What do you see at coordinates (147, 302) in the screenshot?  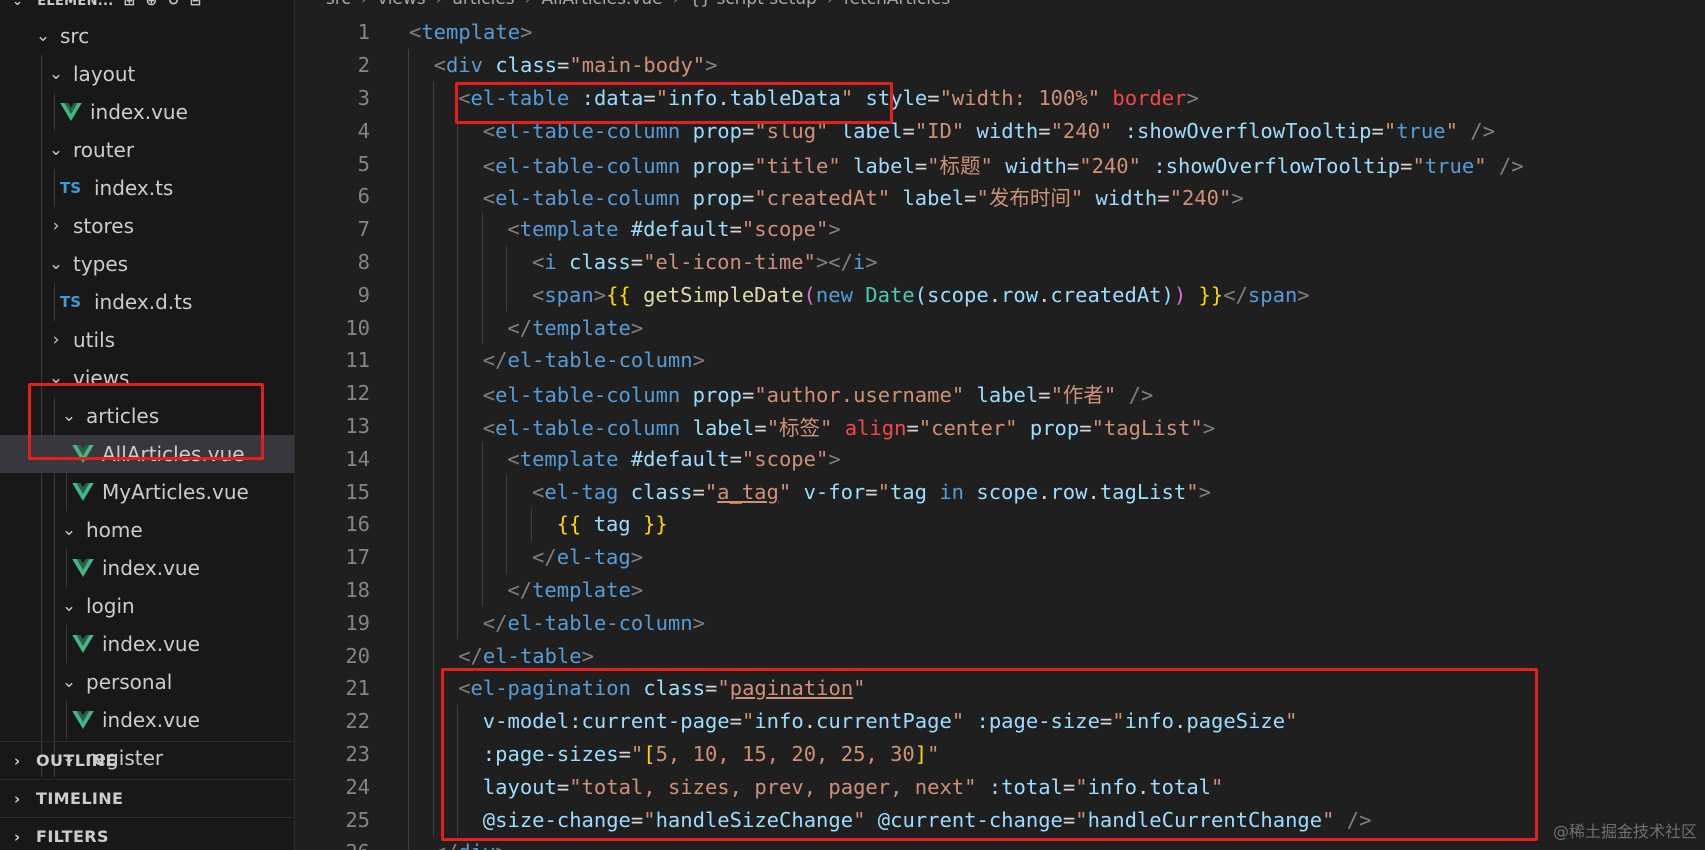 I see `tree-item: TS index.d.ts` at bounding box center [147, 302].